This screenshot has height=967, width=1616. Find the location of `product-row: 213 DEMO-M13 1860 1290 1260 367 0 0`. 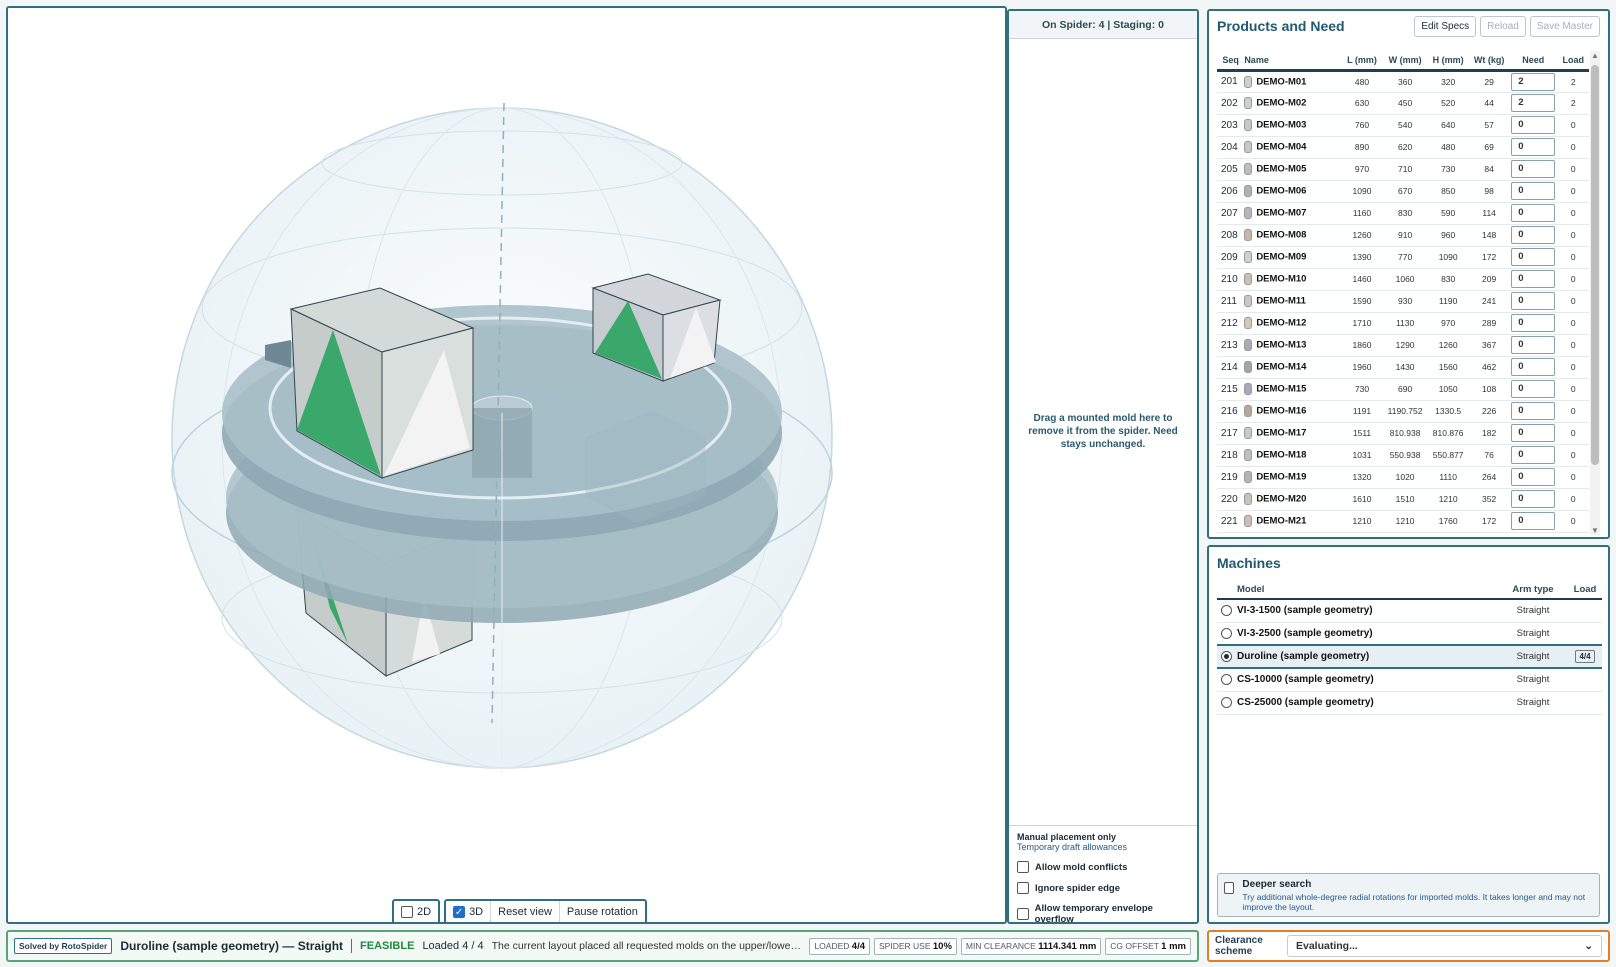

product-row: 213 DEMO-M13 1860 1290 1260 367 0 0 is located at coordinates (1403, 345).